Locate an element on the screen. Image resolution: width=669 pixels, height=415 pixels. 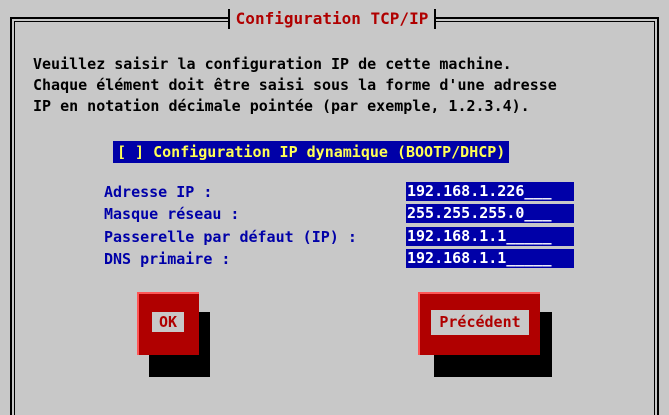
gateway-value: 192.168.1.1 is located at coordinates (457, 236).